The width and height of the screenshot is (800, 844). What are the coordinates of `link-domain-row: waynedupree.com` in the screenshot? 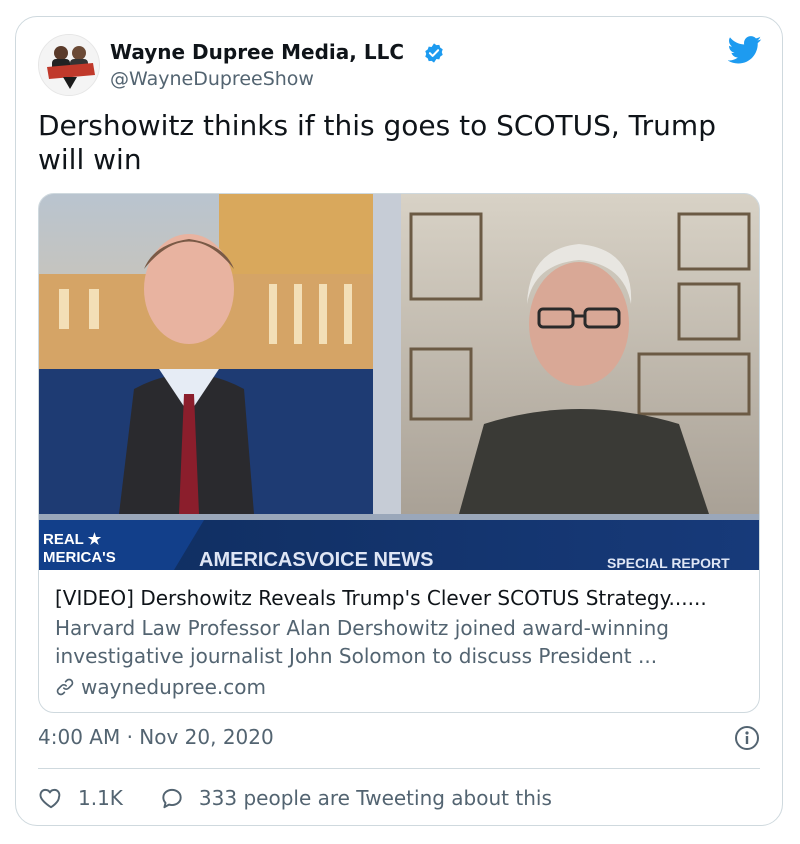 It's located at (402, 687).